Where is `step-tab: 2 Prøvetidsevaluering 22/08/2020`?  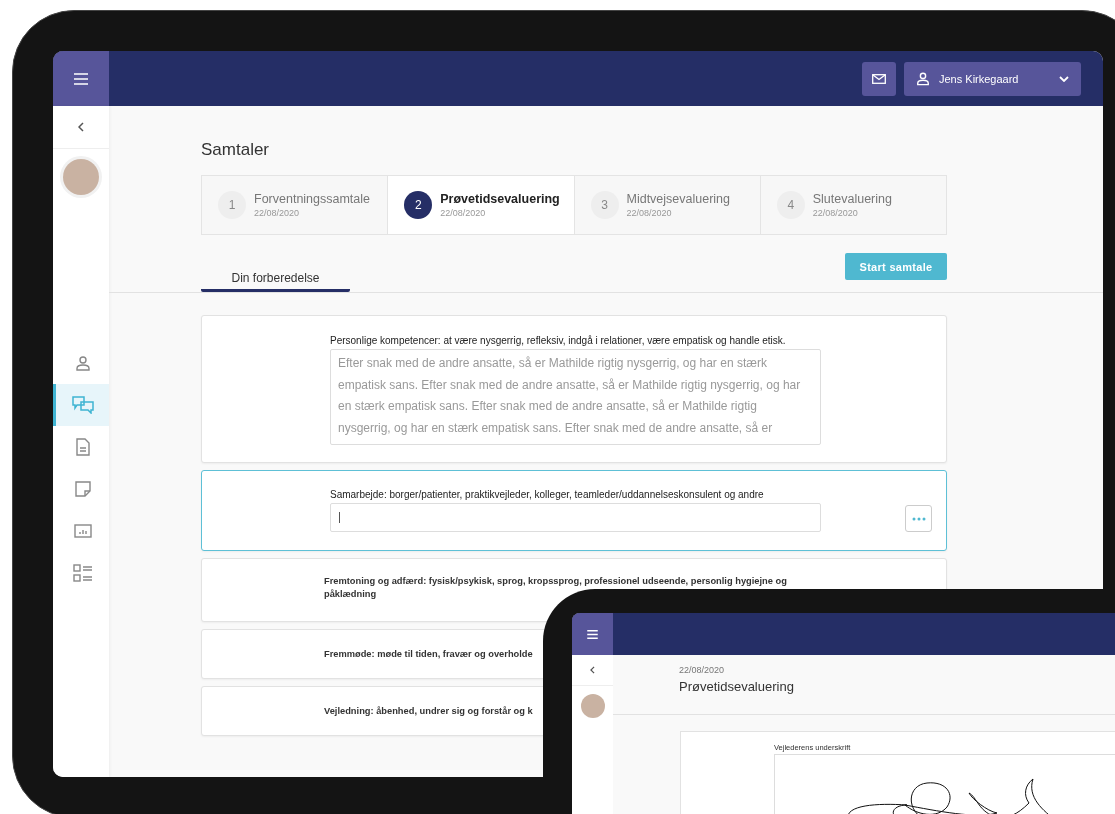 step-tab: 2 Prøvetidsevaluering 22/08/2020 is located at coordinates (481, 205).